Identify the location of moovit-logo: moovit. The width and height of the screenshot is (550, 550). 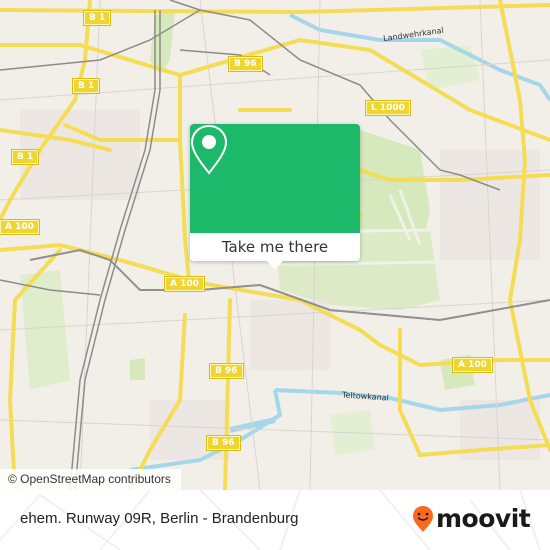
(471, 519).